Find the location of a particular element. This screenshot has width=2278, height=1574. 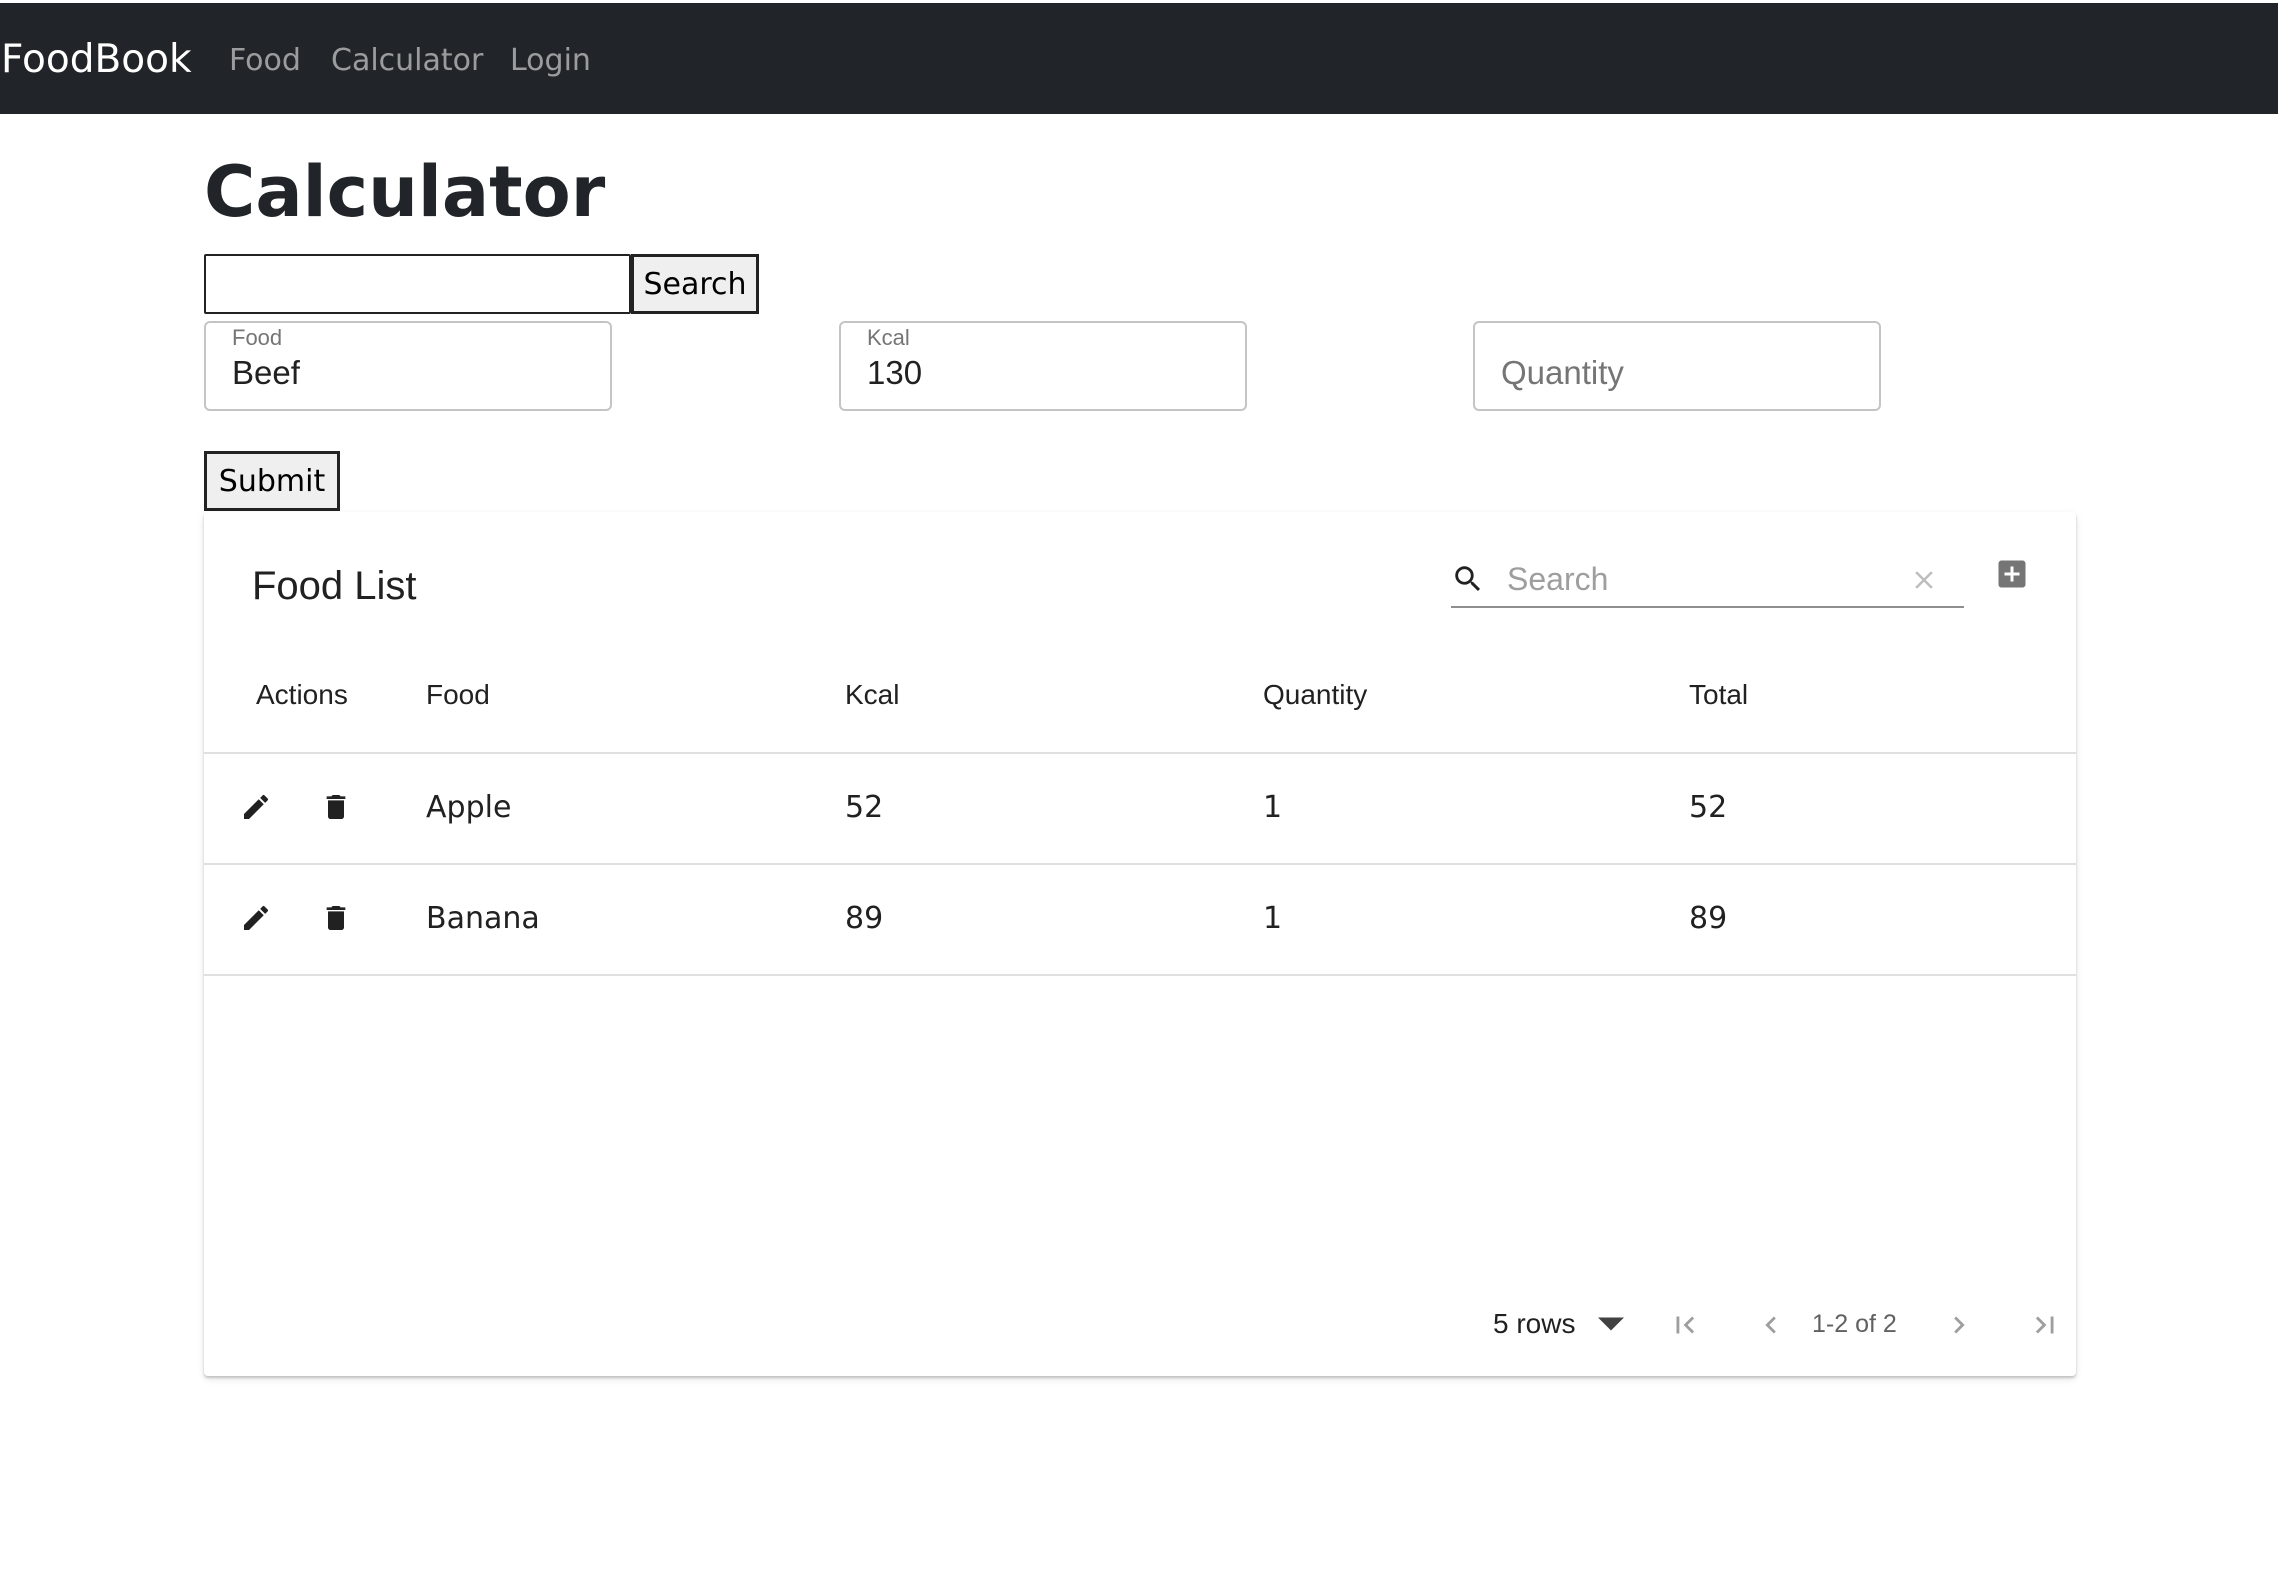

food-field: Food Beef is located at coordinates (408, 366).